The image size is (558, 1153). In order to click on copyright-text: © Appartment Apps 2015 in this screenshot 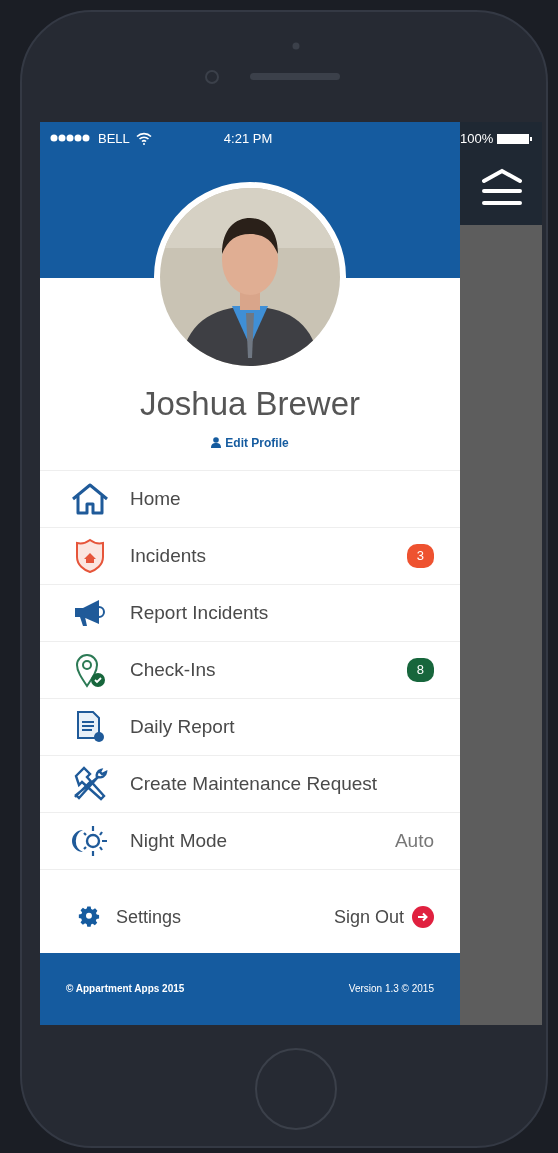, I will do `click(125, 989)`.